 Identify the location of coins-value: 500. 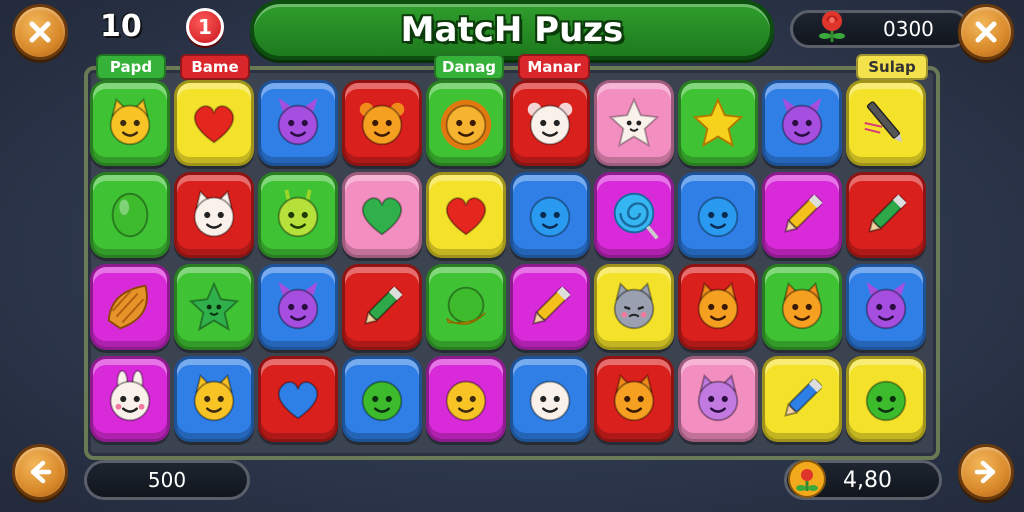
(167, 480).